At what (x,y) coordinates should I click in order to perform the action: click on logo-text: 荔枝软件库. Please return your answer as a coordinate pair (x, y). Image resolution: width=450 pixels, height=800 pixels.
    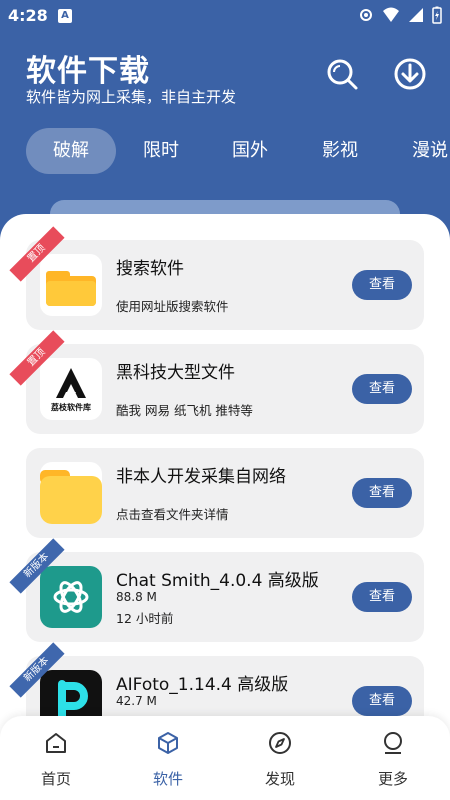
    Looking at the image, I should click on (71, 407).